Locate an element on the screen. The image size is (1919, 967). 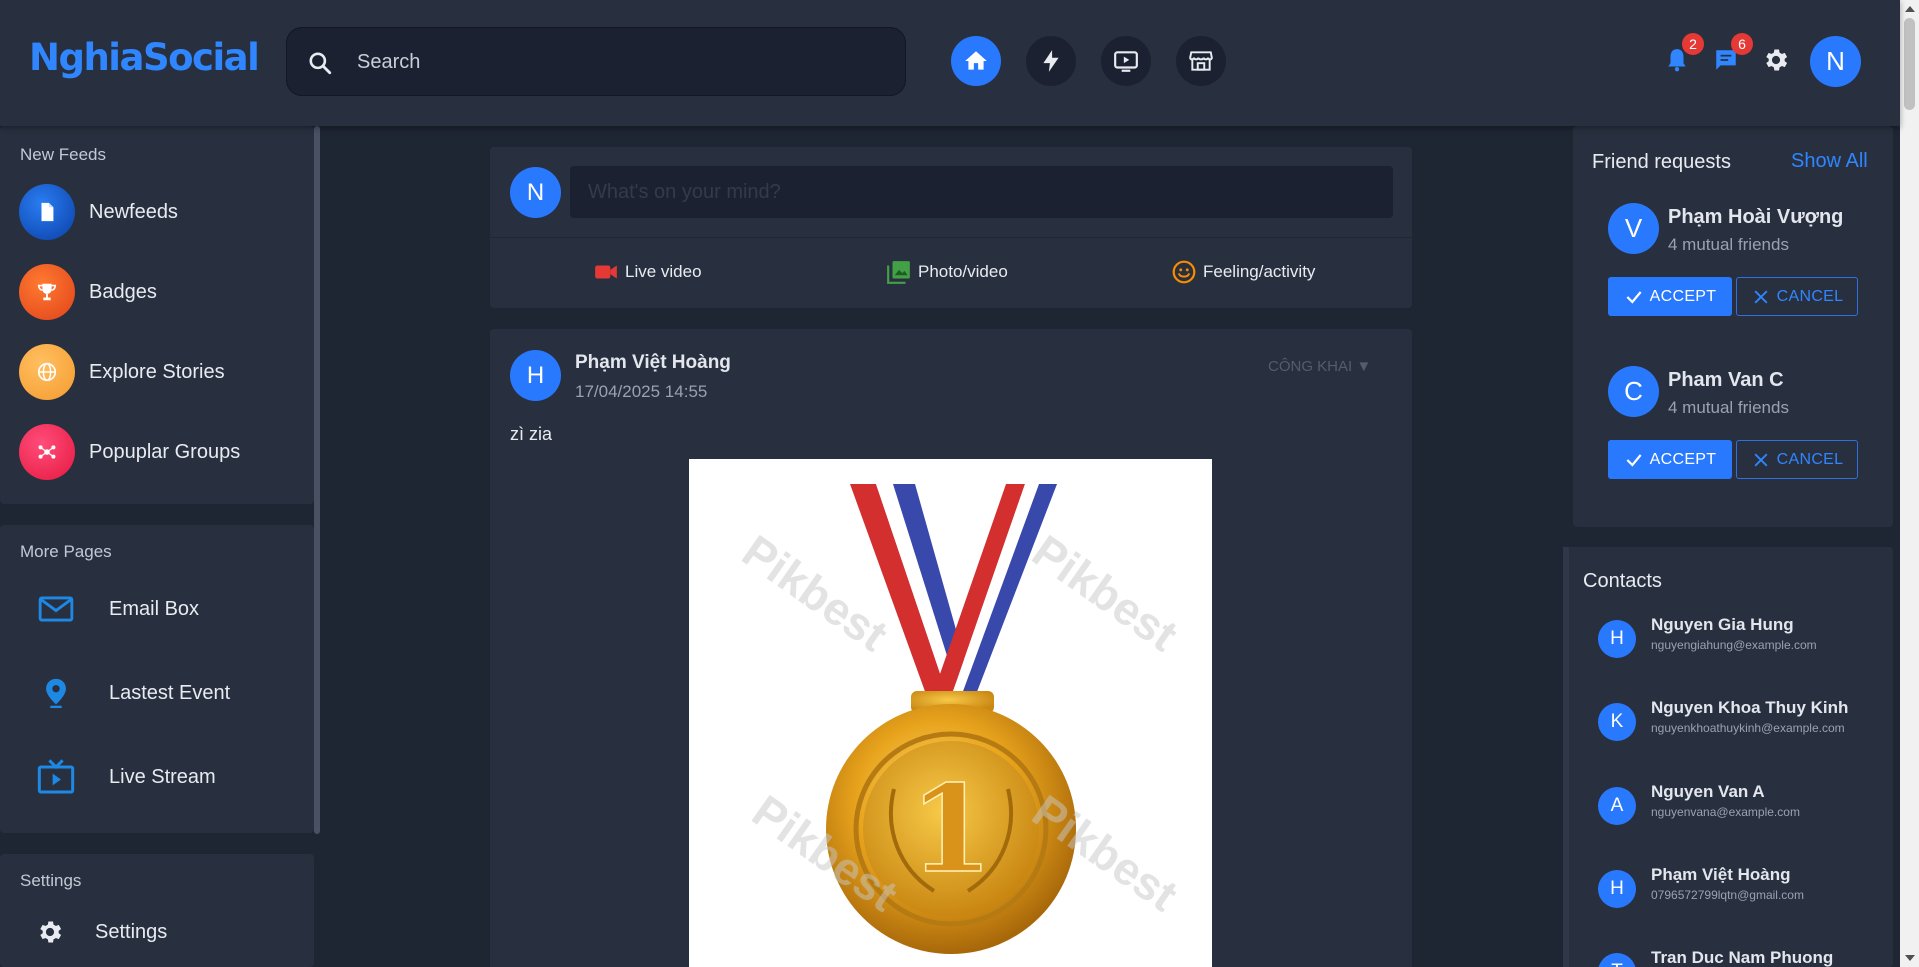
settings-button is located at coordinates (1776, 60).